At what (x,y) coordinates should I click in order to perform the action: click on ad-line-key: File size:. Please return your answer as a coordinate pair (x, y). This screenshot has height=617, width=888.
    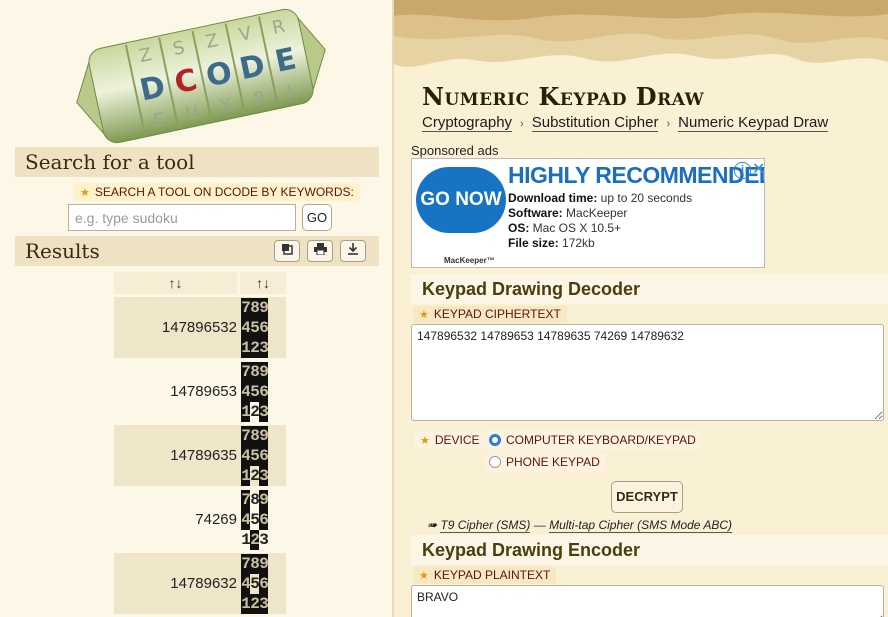
    Looking at the image, I should click on (533, 243).